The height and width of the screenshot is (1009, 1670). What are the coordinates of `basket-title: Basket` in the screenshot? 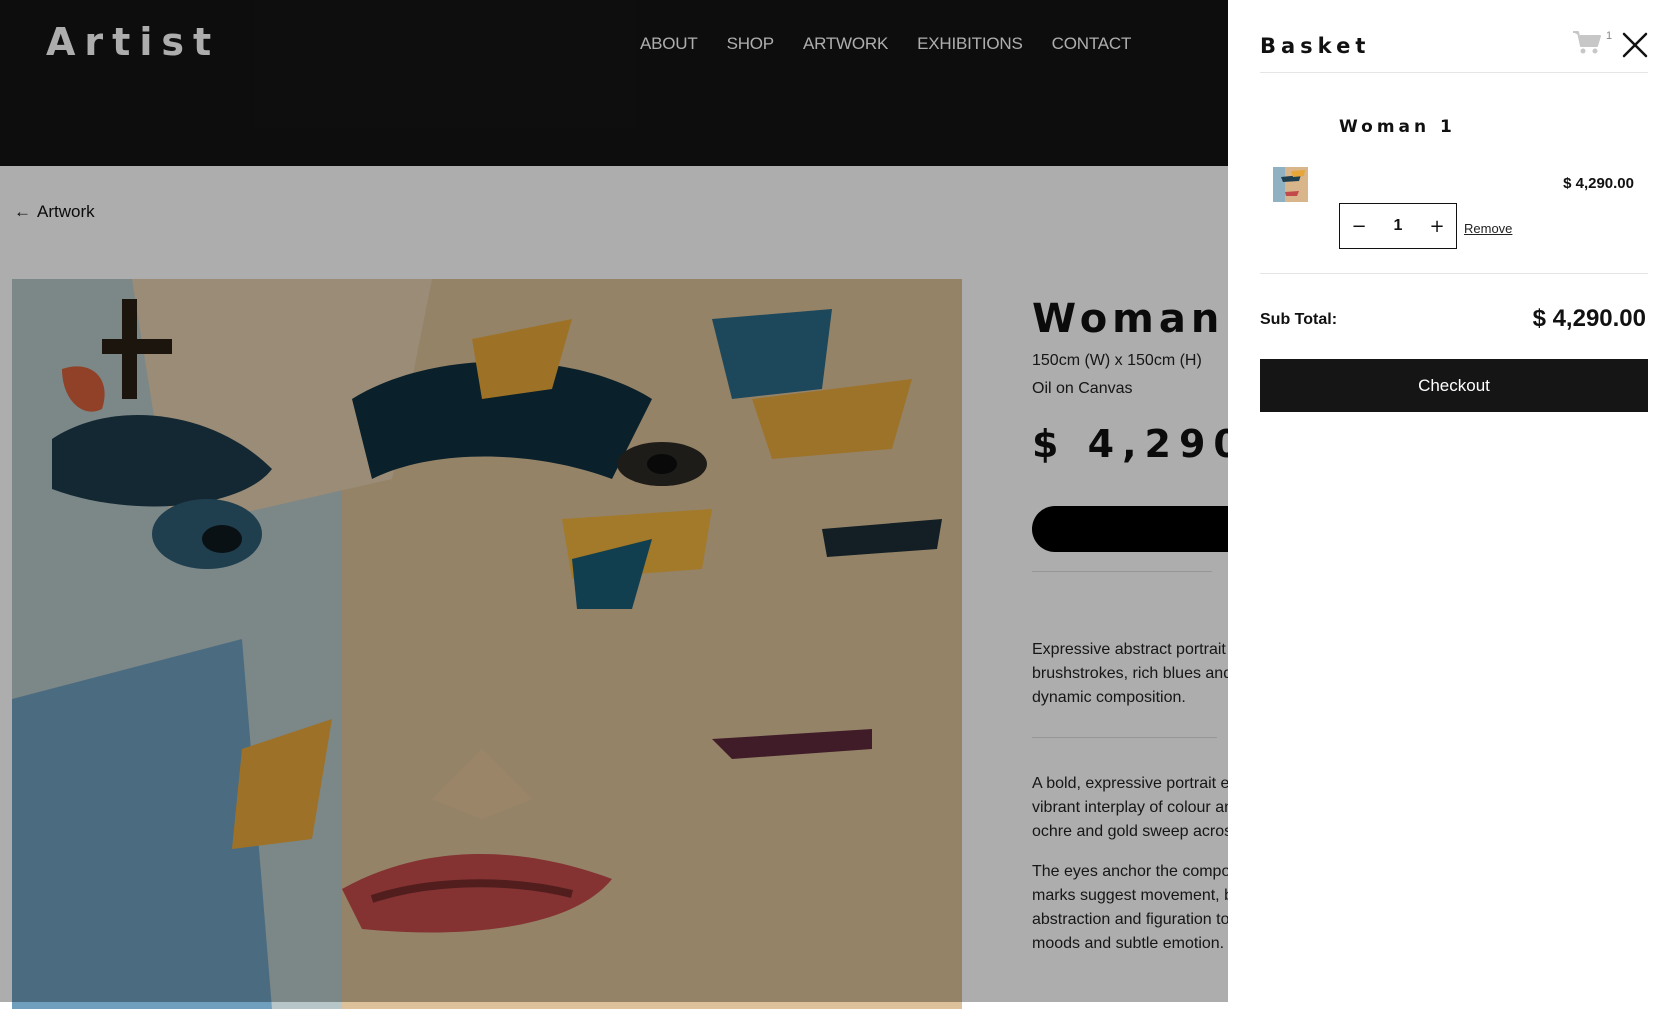 It's located at (1315, 46).